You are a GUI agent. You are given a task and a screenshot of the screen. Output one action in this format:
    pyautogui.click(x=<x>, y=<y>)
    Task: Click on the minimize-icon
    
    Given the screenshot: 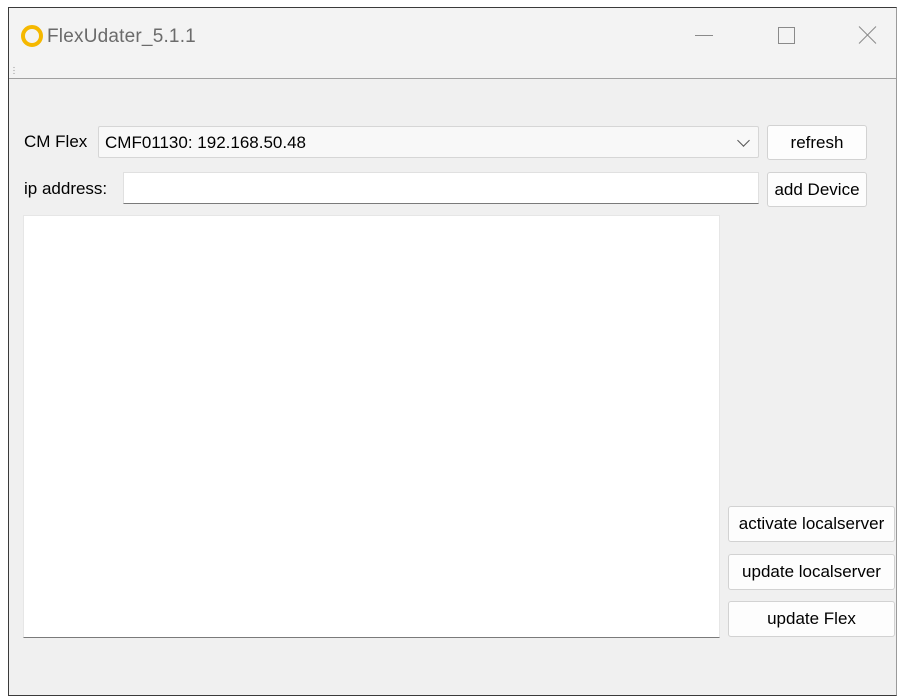 What is the action you would take?
    pyautogui.click(x=704, y=35)
    